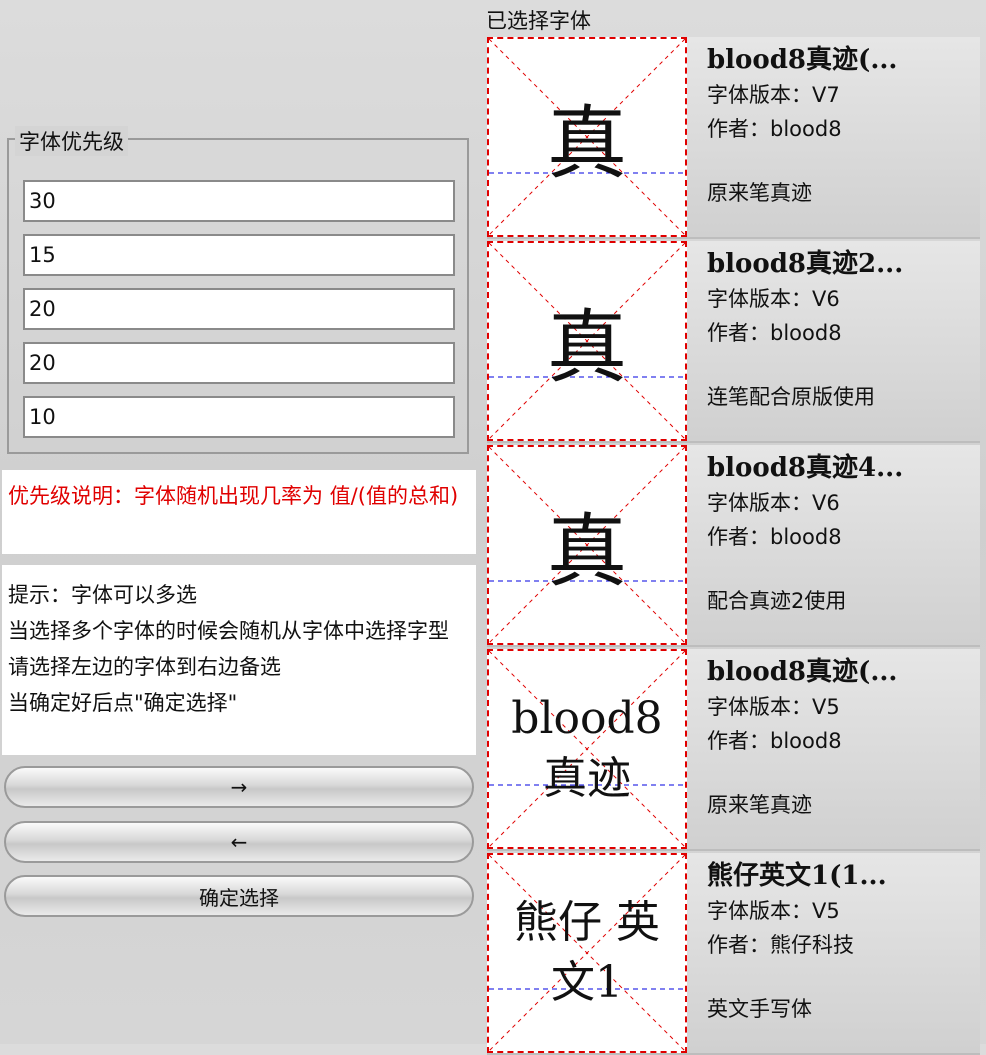 The height and width of the screenshot is (1055, 986). What do you see at coordinates (71, 141) in the screenshot?
I see `priority-legend: 字体优先级` at bounding box center [71, 141].